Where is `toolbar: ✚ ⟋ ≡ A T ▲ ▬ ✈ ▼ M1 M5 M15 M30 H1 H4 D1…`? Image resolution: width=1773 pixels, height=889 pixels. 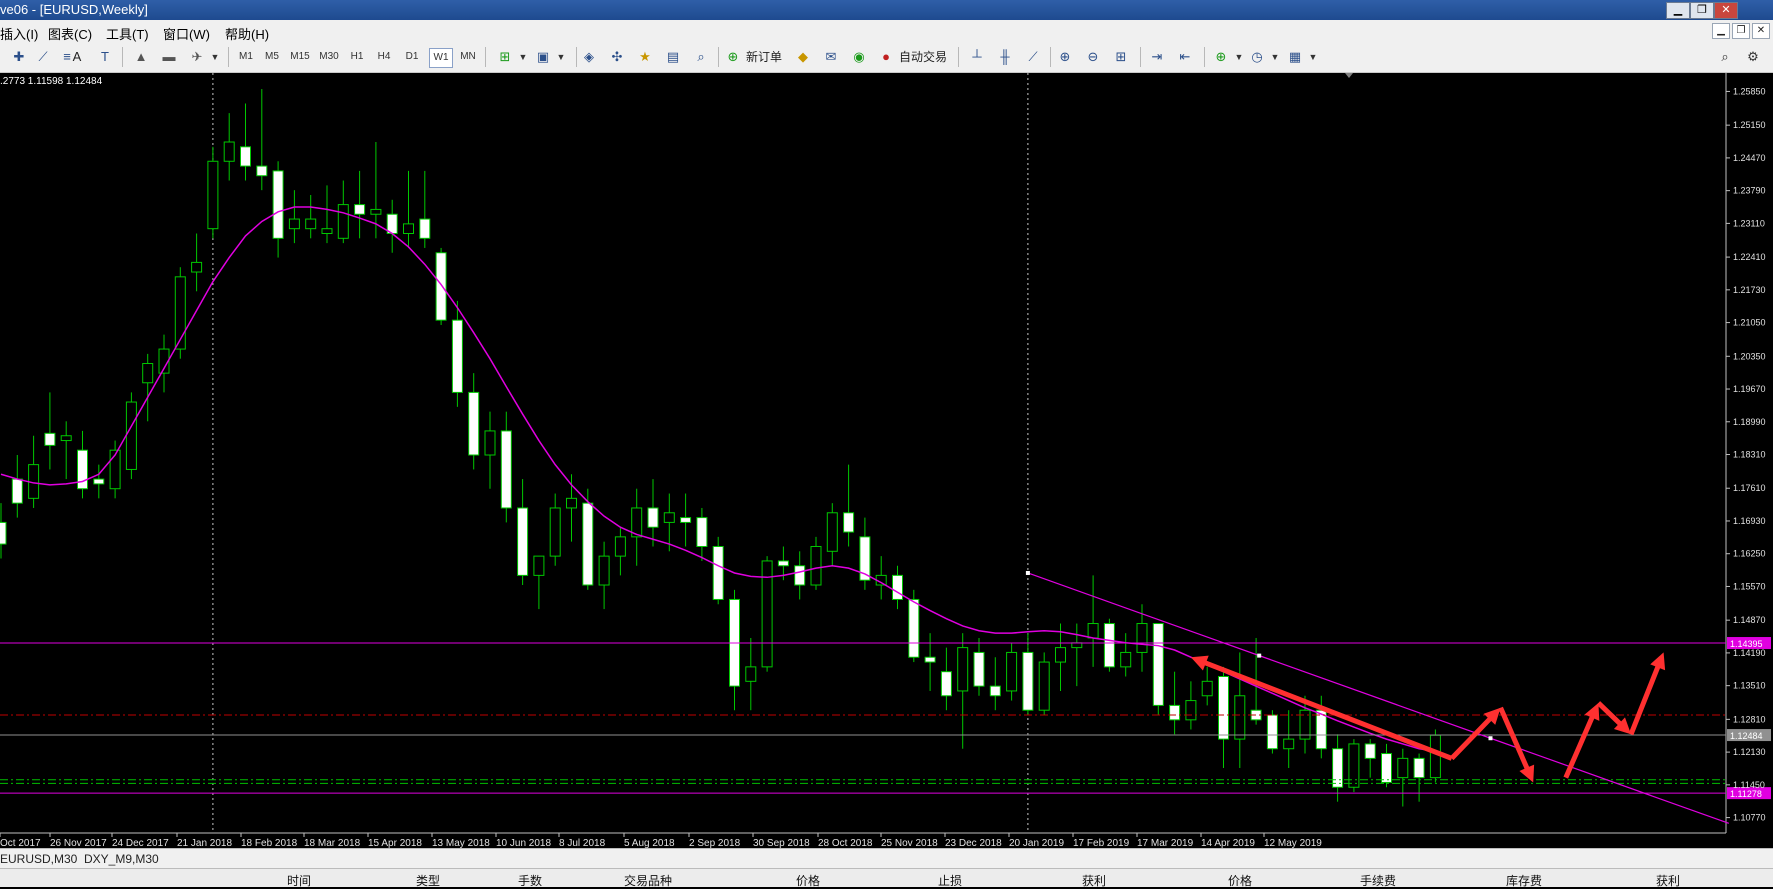
toolbar: ✚ ⟋ ≡ A T ▲ ▬ ✈ ▼ M1 M5 M15 M30 H1 H4 D1… is located at coordinates (886, 57).